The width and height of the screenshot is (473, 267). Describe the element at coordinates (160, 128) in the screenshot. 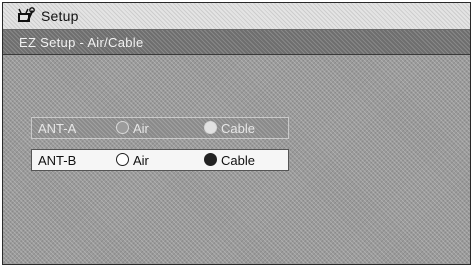

I see `ant-a-row: ANT-A Air Cable` at that location.